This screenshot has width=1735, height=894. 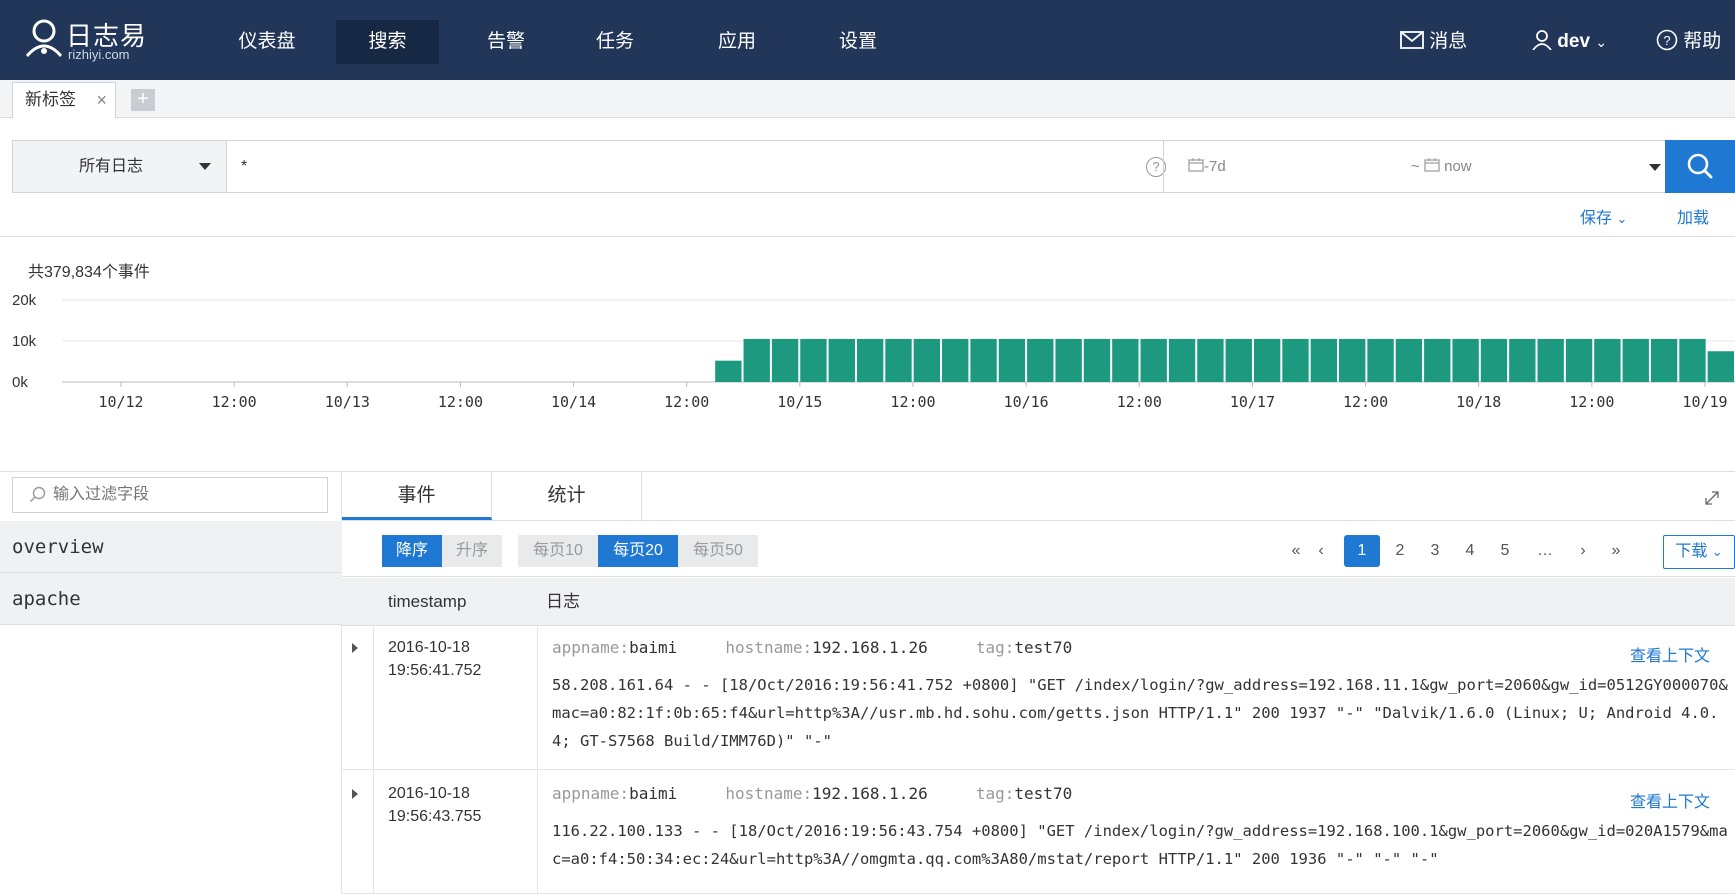 I want to click on query-input, so click(x=681, y=167).